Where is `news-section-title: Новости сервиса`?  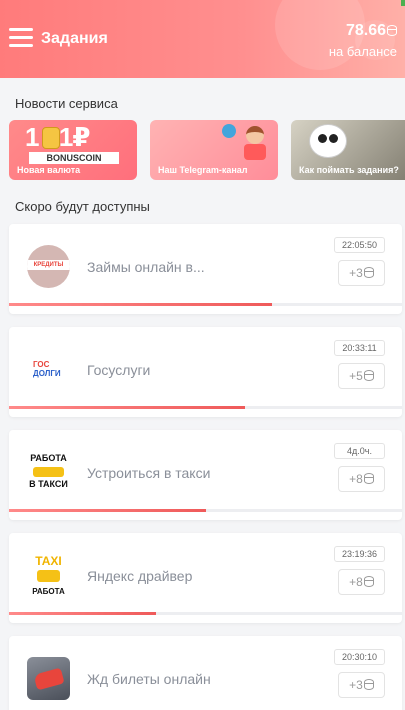 news-section-title: Новости сервиса is located at coordinates (66, 103).